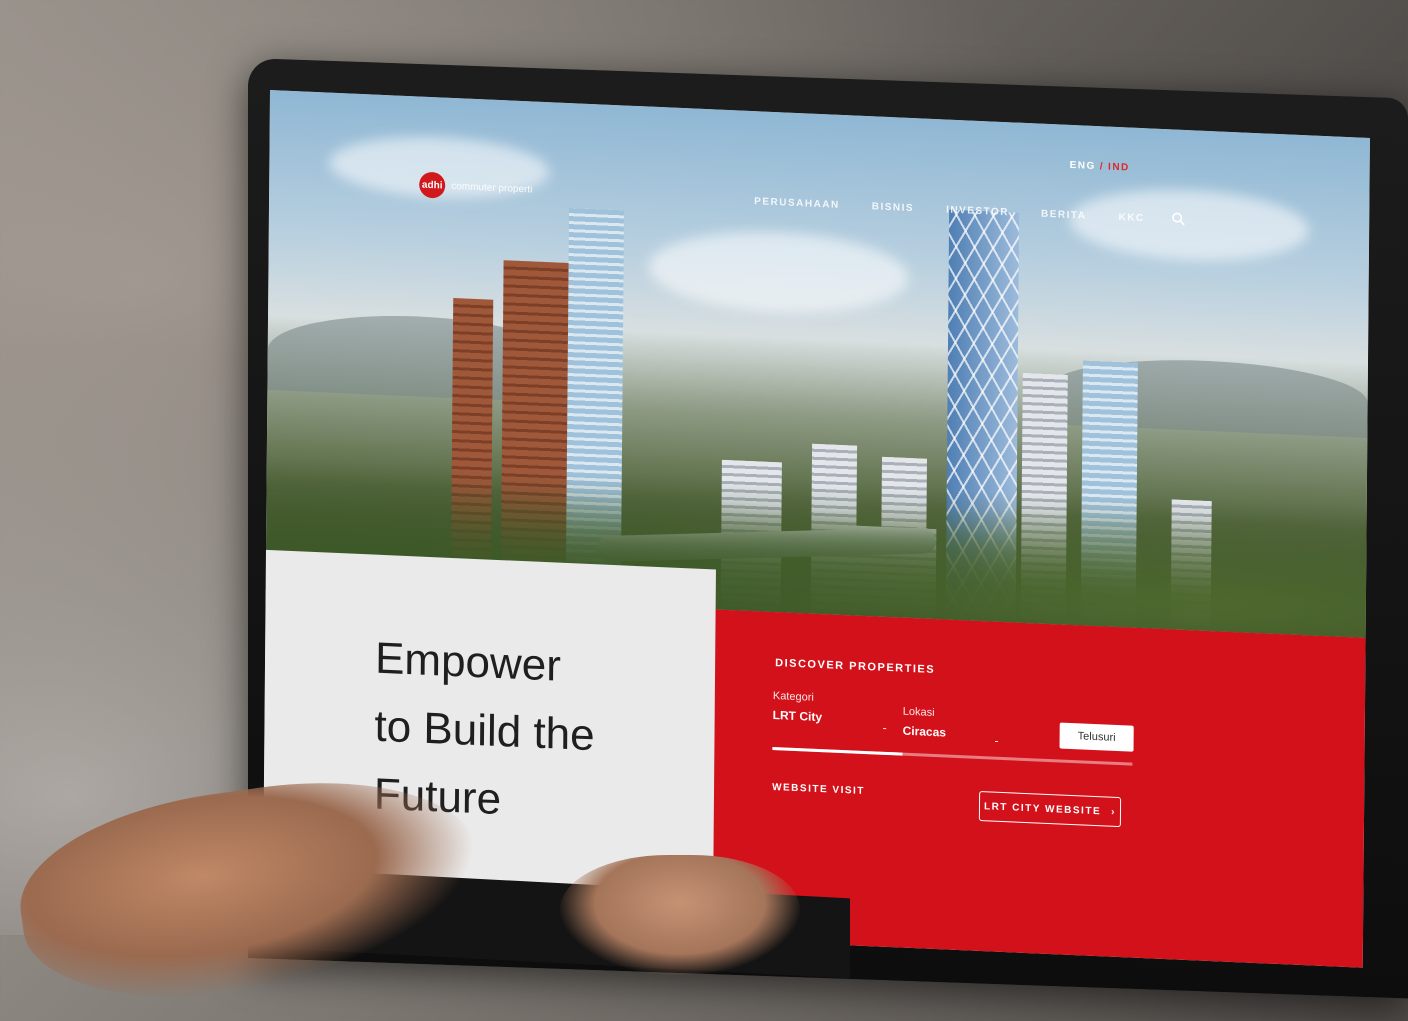 The height and width of the screenshot is (1021, 1408). What do you see at coordinates (1119, 168) in the screenshot?
I see `lang-ind: IND` at bounding box center [1119, 168].